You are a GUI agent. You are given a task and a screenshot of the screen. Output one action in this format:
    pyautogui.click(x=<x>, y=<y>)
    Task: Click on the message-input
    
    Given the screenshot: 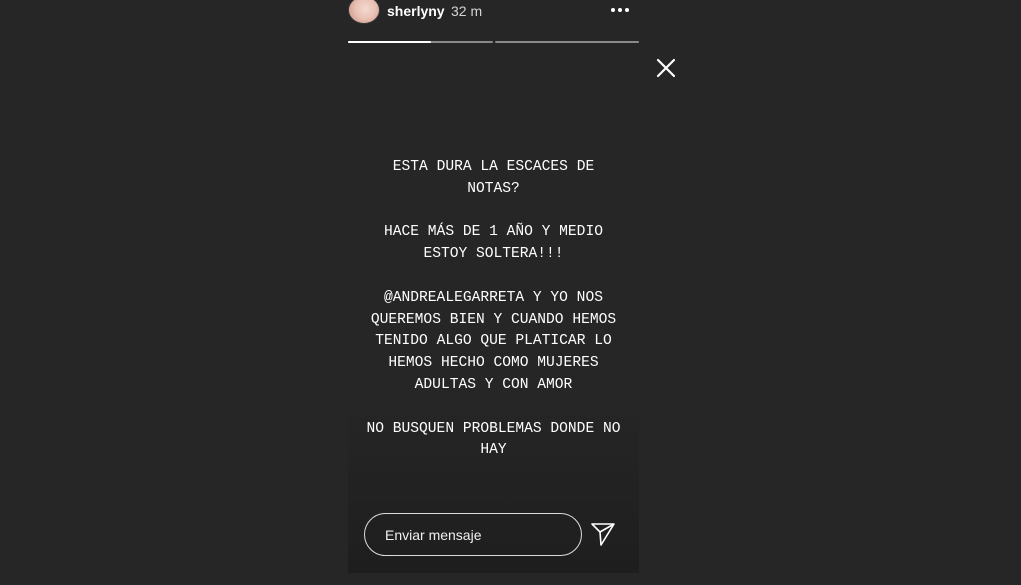 What is the action you would take?
    pyautogui.click(x=473, y=534)
    